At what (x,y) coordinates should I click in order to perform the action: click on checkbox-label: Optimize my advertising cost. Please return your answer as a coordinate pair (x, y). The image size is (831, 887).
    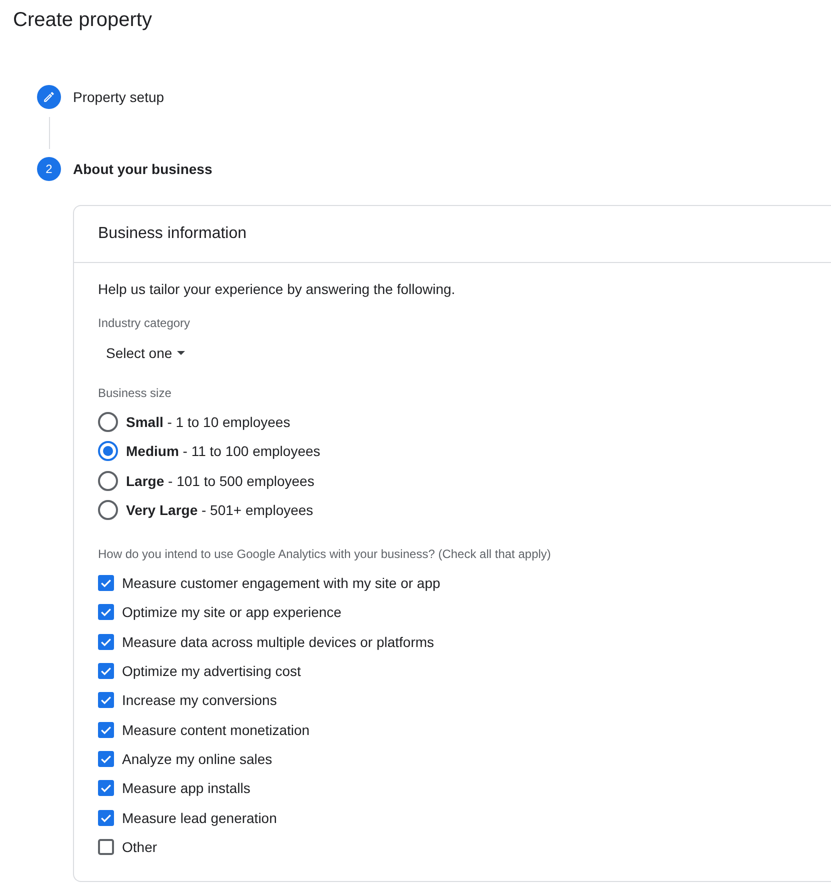
    Looking at the image, I should click on (211, 671).